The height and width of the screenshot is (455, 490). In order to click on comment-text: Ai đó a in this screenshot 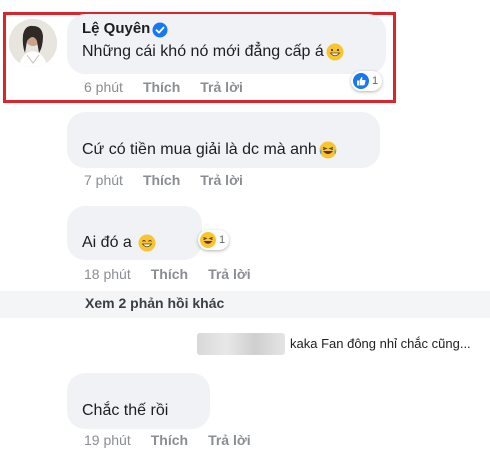, I will do `click(107, 242)`.